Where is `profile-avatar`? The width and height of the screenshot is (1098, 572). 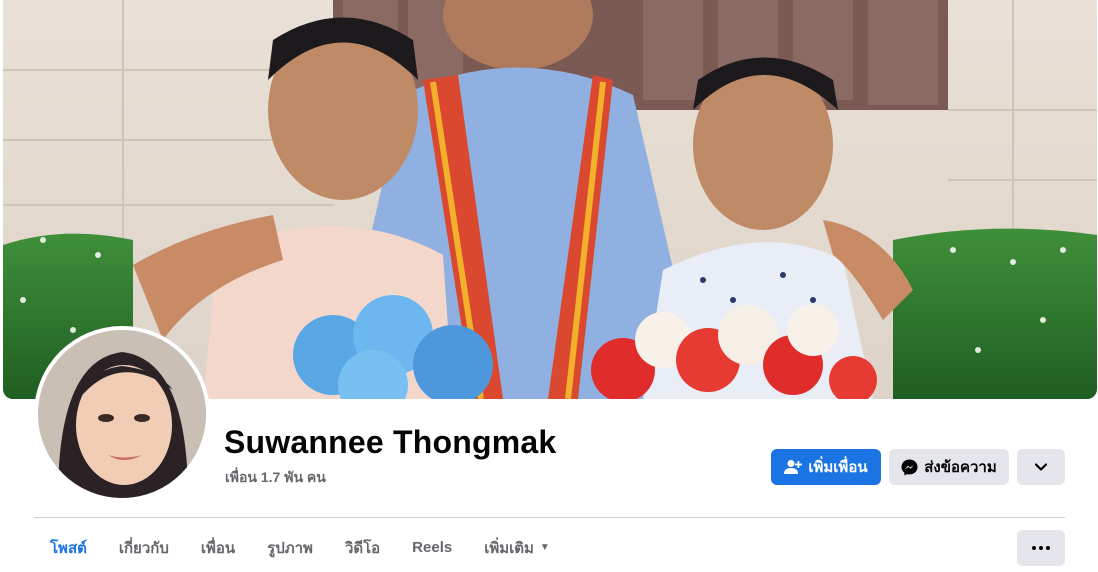 profile-avatar is located at coordinates (122, 414).